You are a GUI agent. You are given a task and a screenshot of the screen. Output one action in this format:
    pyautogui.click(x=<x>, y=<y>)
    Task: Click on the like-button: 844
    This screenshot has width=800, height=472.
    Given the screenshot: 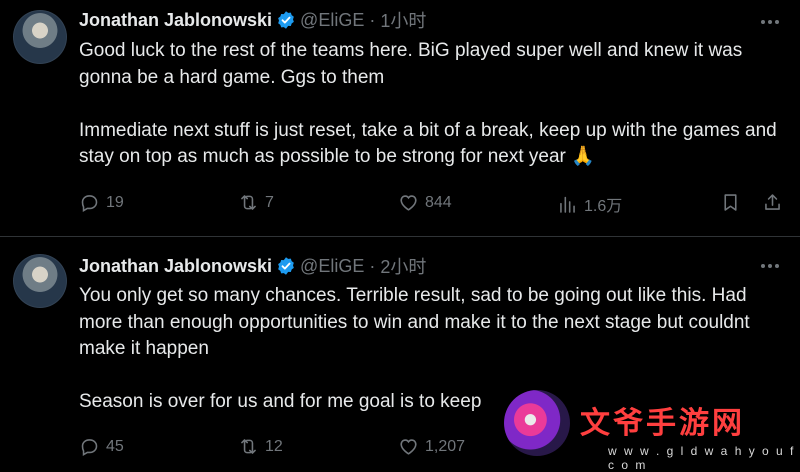 What is the action you would take?
    pyautogui.click(x=425, y=202)
    